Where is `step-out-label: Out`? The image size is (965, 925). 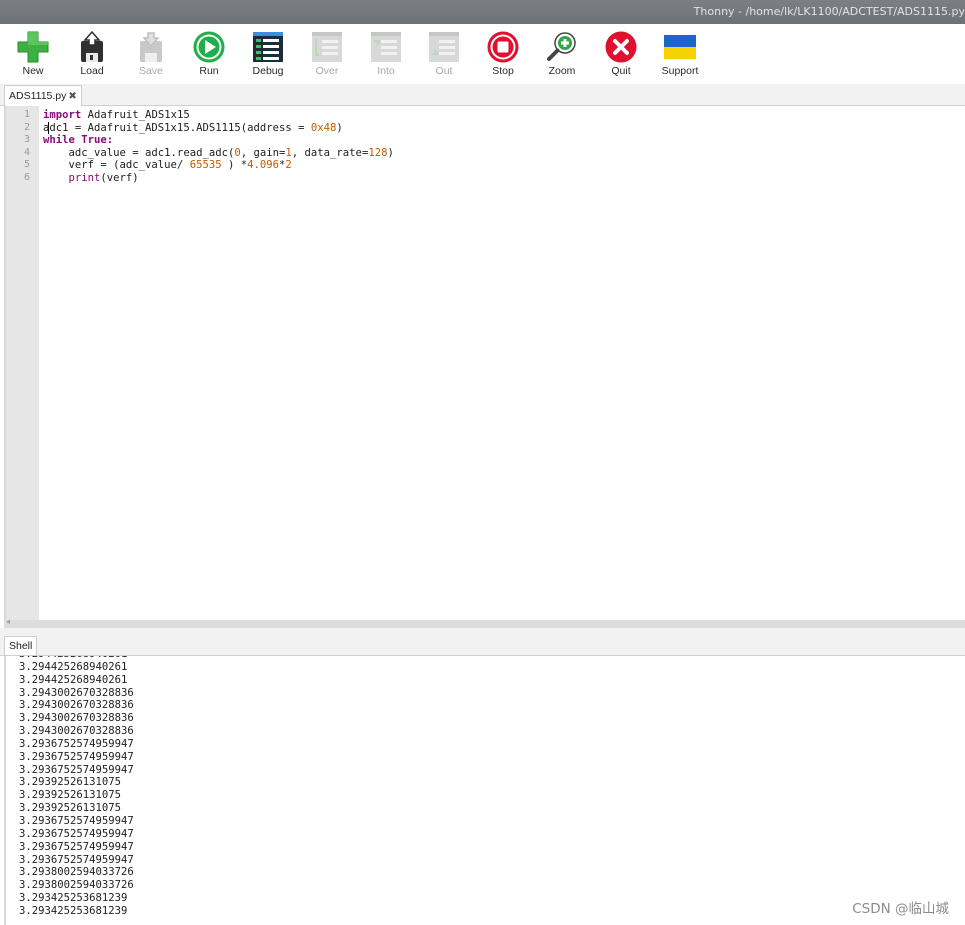 step-out-label: Out is located at coordinates (444, 71).